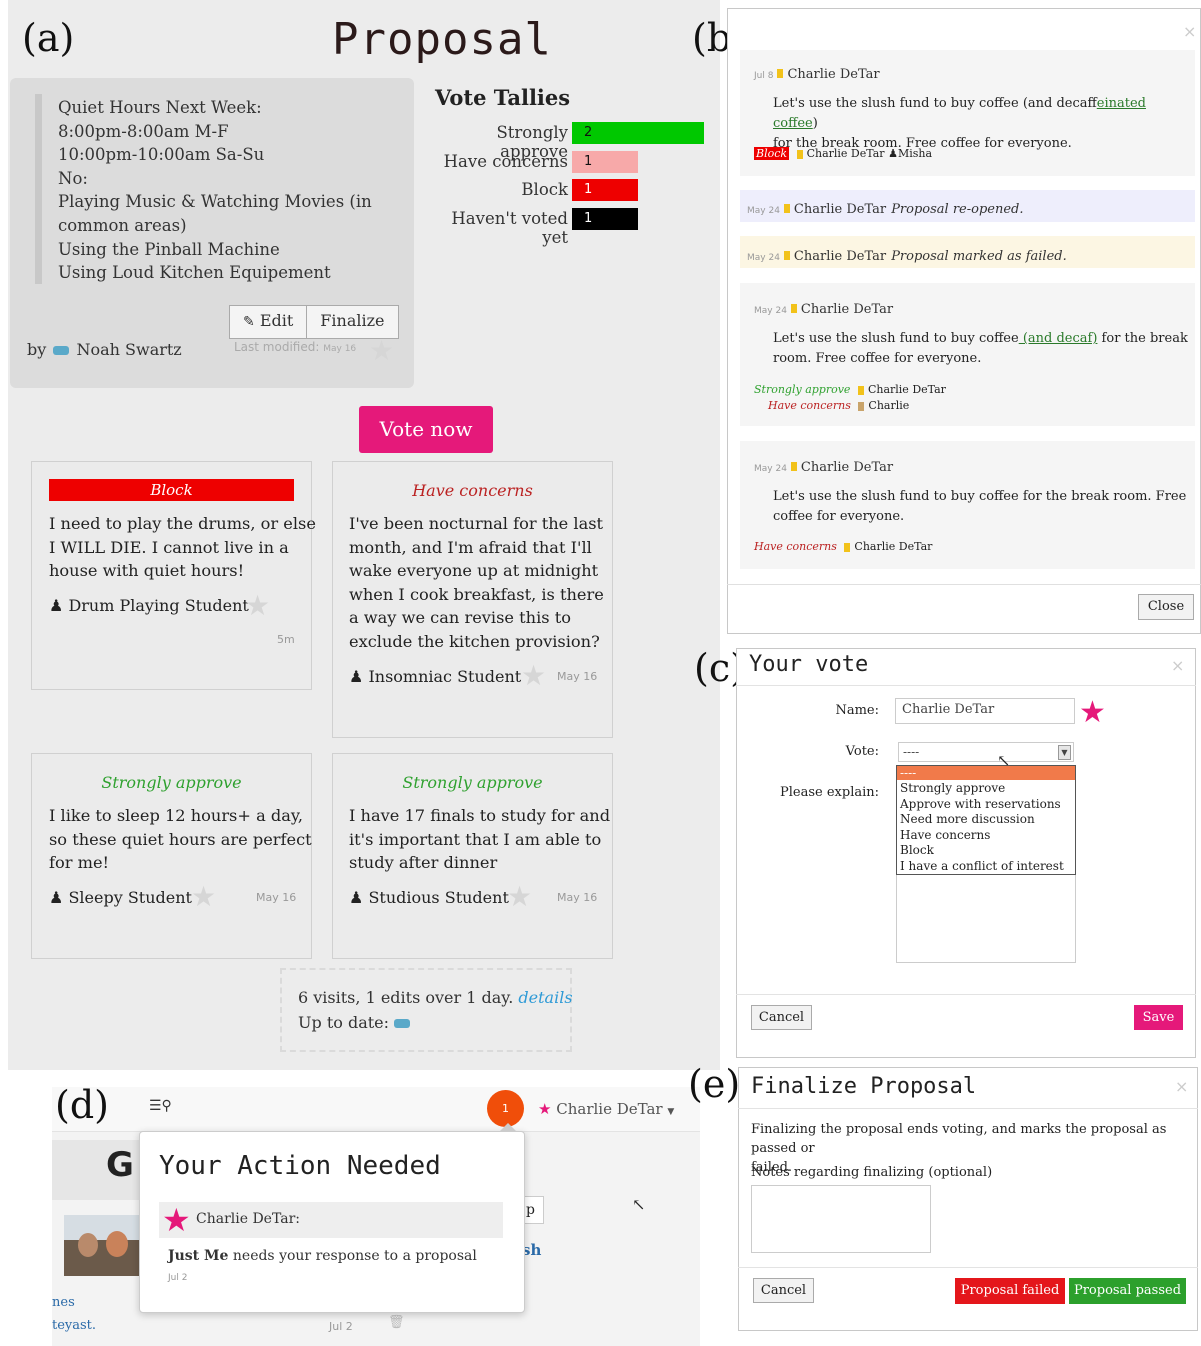  What do you see at coordinates (764, 76) in the screenshot?
I see `entry-date: Jul 8` at bounding box center [764, 76].